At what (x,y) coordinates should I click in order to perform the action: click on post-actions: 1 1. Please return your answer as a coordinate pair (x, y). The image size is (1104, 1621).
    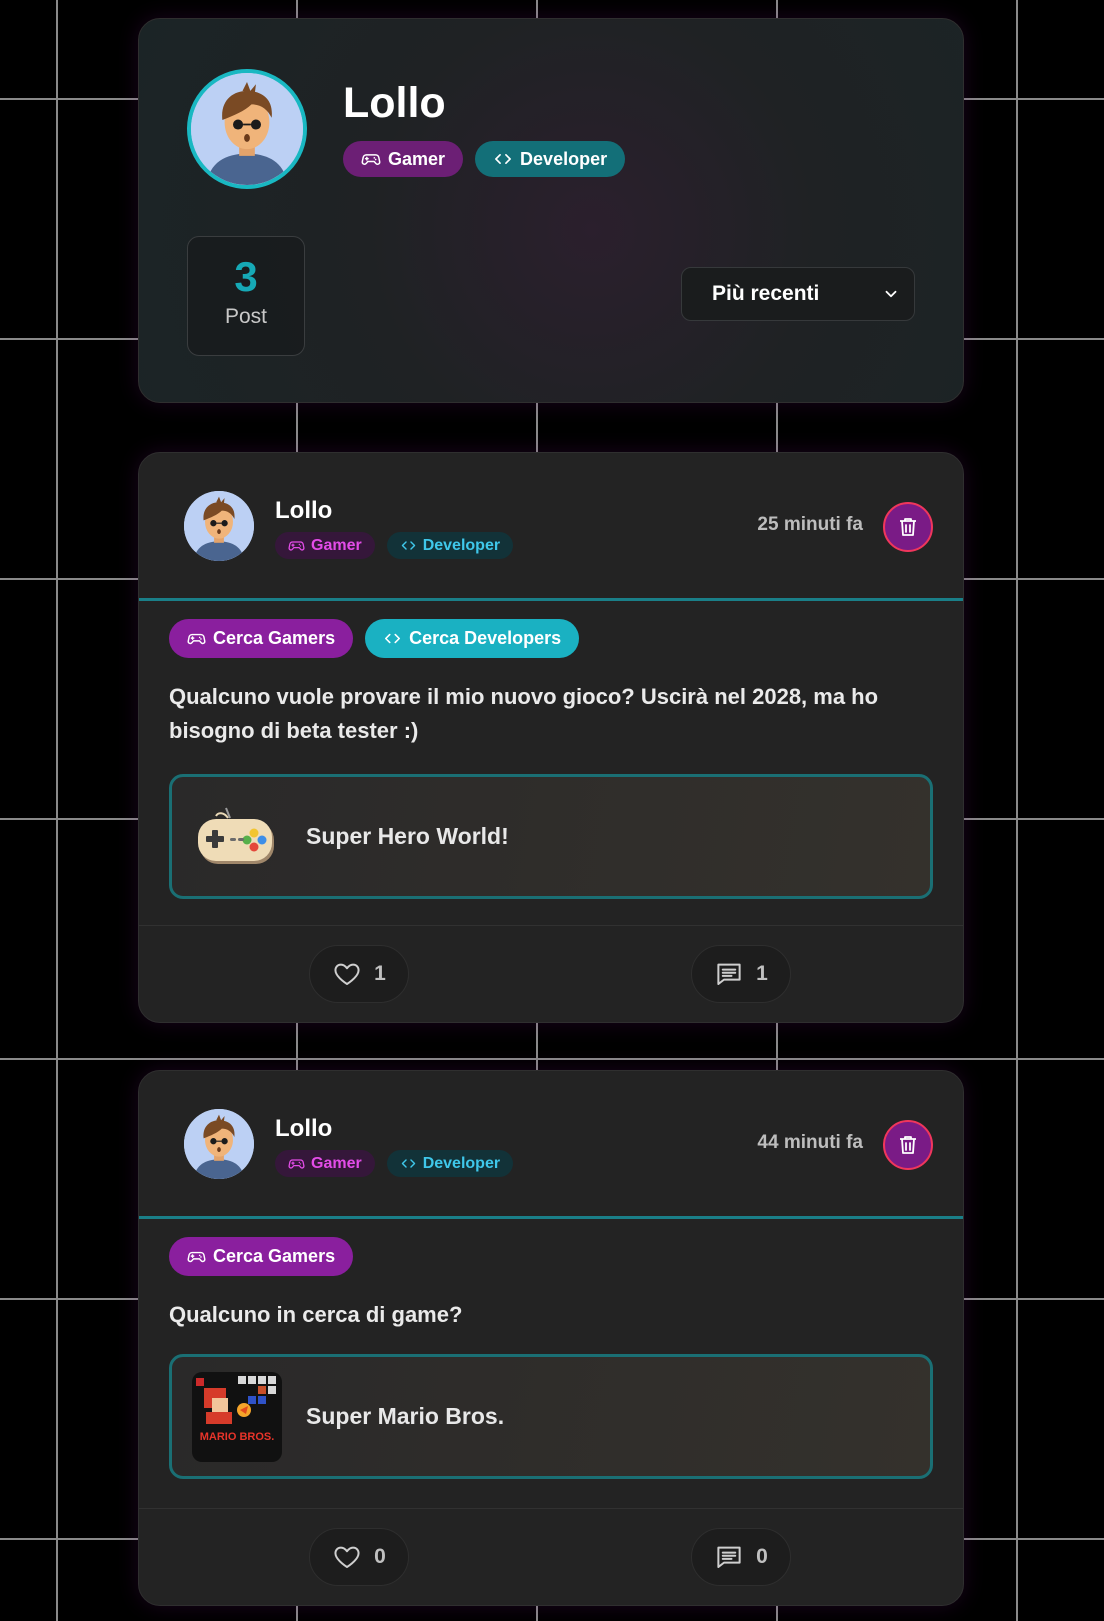
    Looking at the image, I should click on (551, 973).